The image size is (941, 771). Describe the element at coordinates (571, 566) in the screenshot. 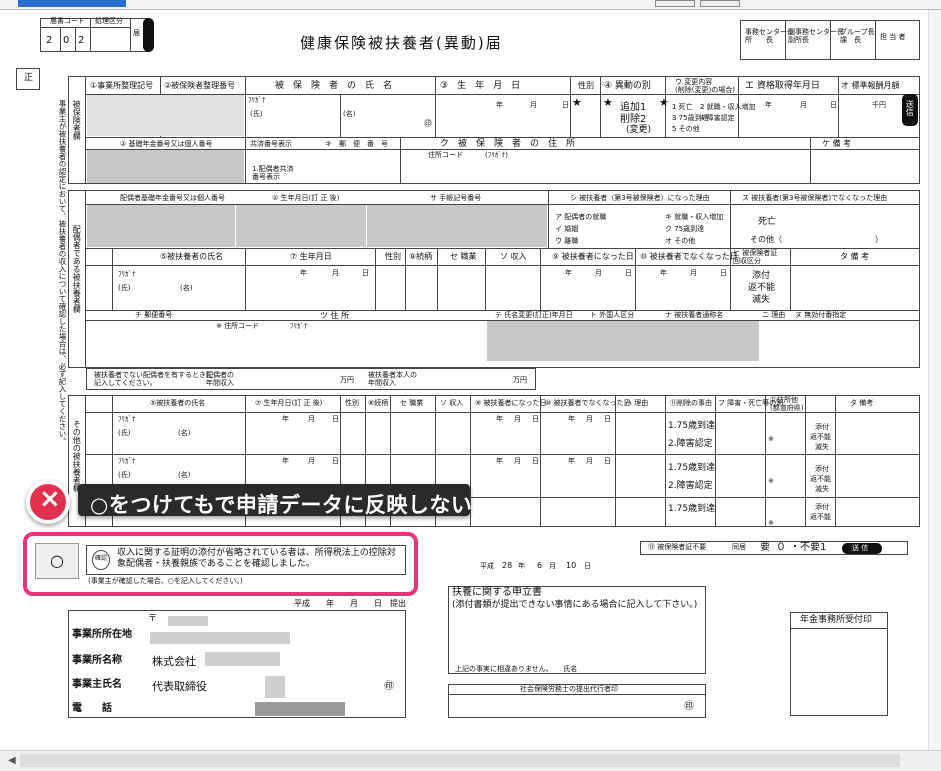

I see `date-day: 10` at that location.